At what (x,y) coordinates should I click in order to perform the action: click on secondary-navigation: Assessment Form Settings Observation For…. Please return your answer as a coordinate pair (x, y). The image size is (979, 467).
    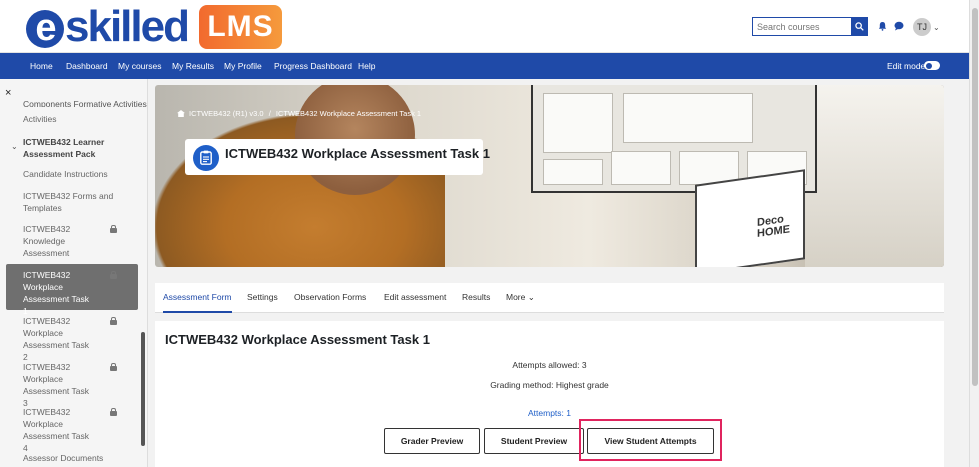
    Looking at the image, I should click on (549, 298).